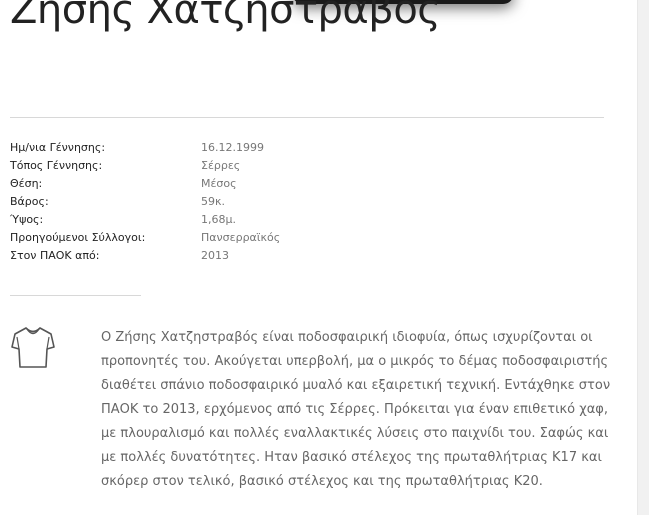 The image size is (649, 515). I want to click on info-row-joined: Στον ΠΑΟΚ από: 2013, so click(145, 256).